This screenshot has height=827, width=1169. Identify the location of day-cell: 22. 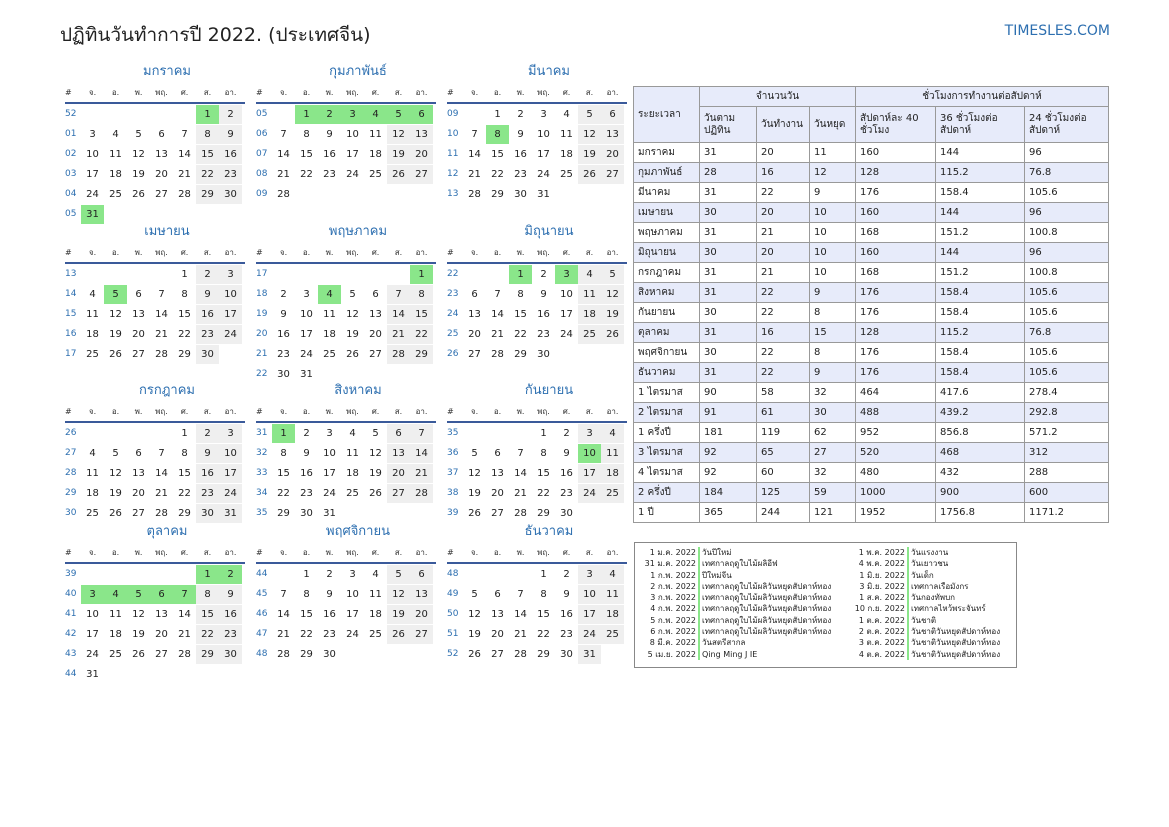
(207, 174).